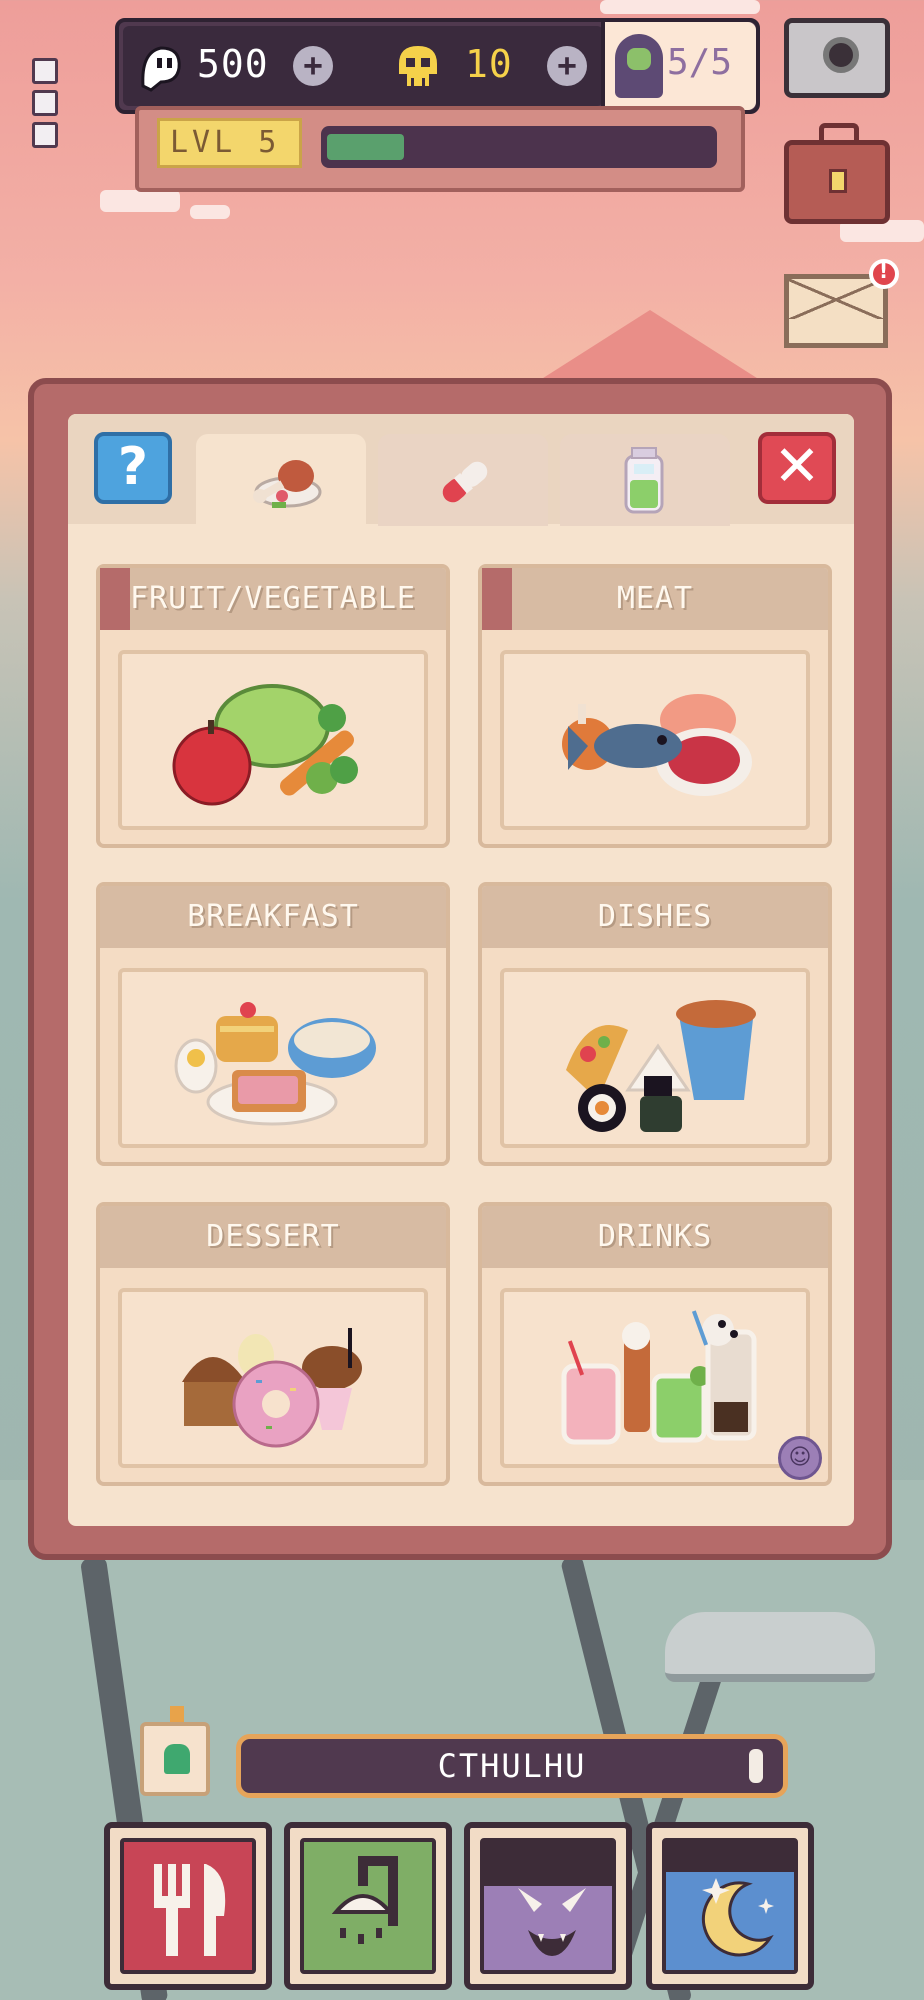 The height and width of the screenshot is (2000, 924). What do you see at coordinates (365, 147) in the screenshot?
I see `xp-progress-fill` at bounding box center [365, 147].